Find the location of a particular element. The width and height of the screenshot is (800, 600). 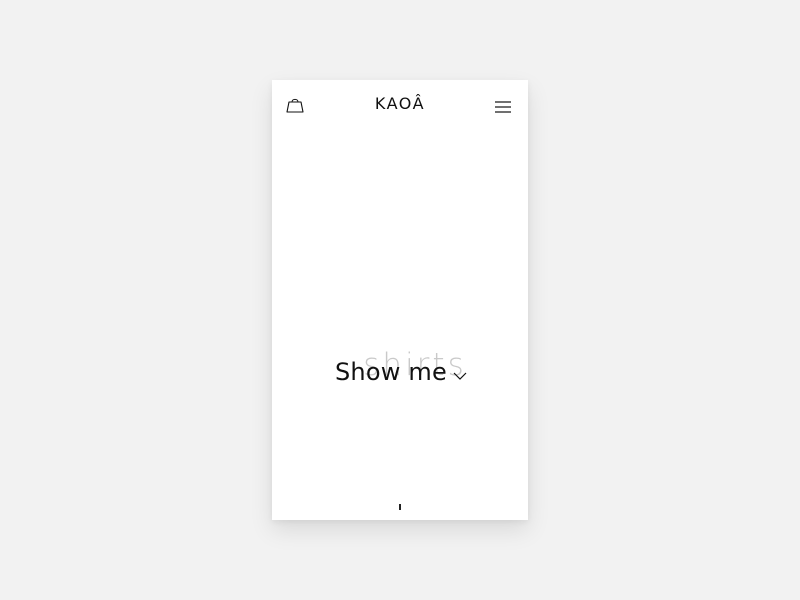

menu-button is located at coordinates (503, 107).